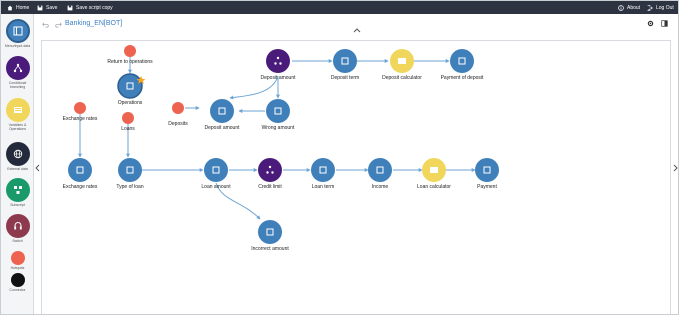  What do you see at coordinates (434, 187) in the screenshot?
I see `node-label: Loan calculator` at bounding box center [434, 187].